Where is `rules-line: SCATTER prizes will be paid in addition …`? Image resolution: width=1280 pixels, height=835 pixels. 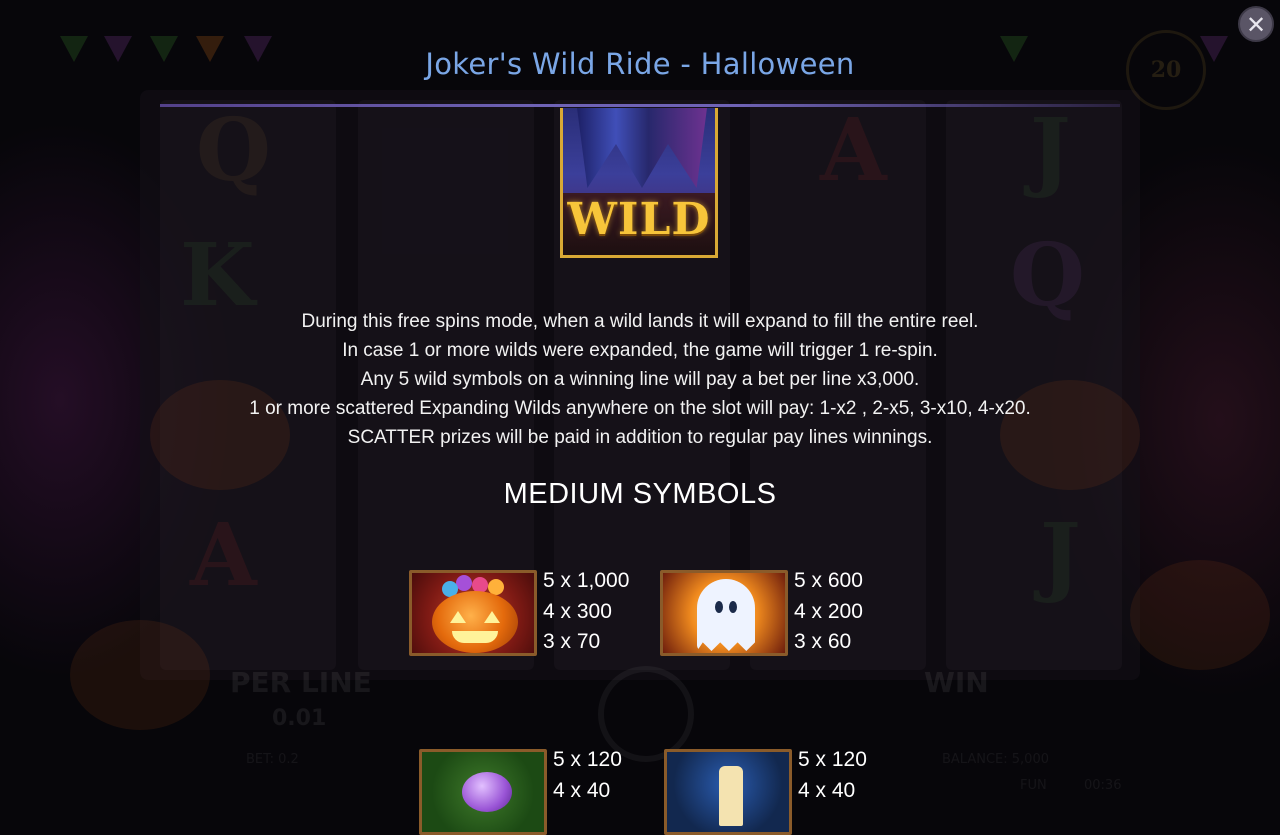
rules-line: SCATTER prizes will be paid in addition … is located at coordinates (640, 437).